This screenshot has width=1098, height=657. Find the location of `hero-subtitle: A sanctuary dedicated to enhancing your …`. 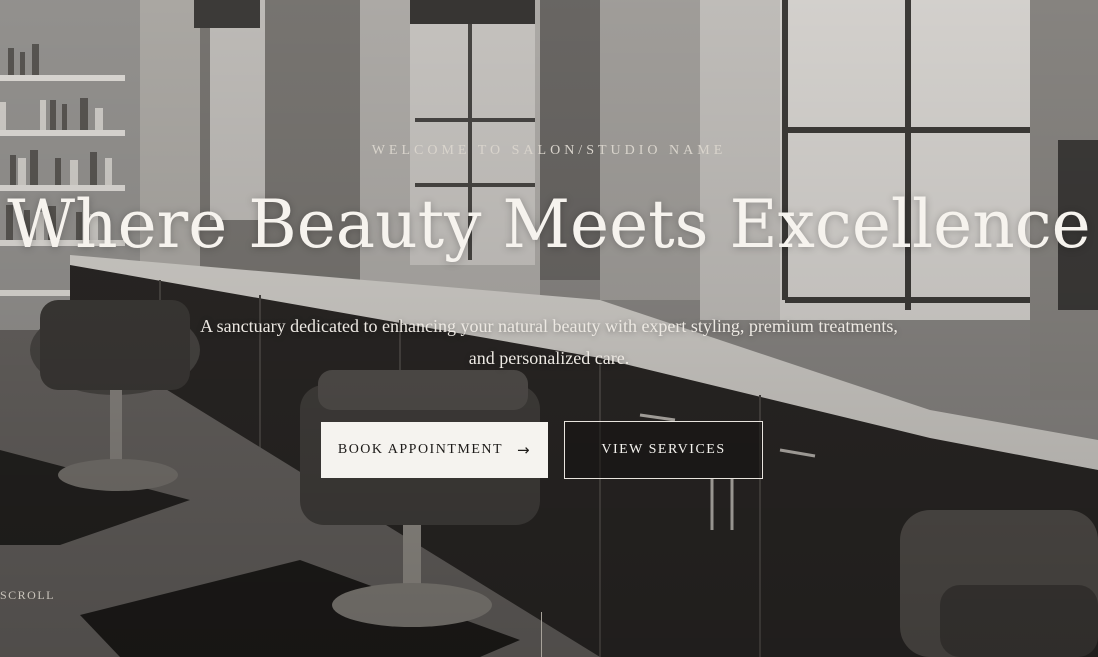

hero-subtitle: A sanctuary dedicated to enhancing your … is located at coordinates (549, 342).